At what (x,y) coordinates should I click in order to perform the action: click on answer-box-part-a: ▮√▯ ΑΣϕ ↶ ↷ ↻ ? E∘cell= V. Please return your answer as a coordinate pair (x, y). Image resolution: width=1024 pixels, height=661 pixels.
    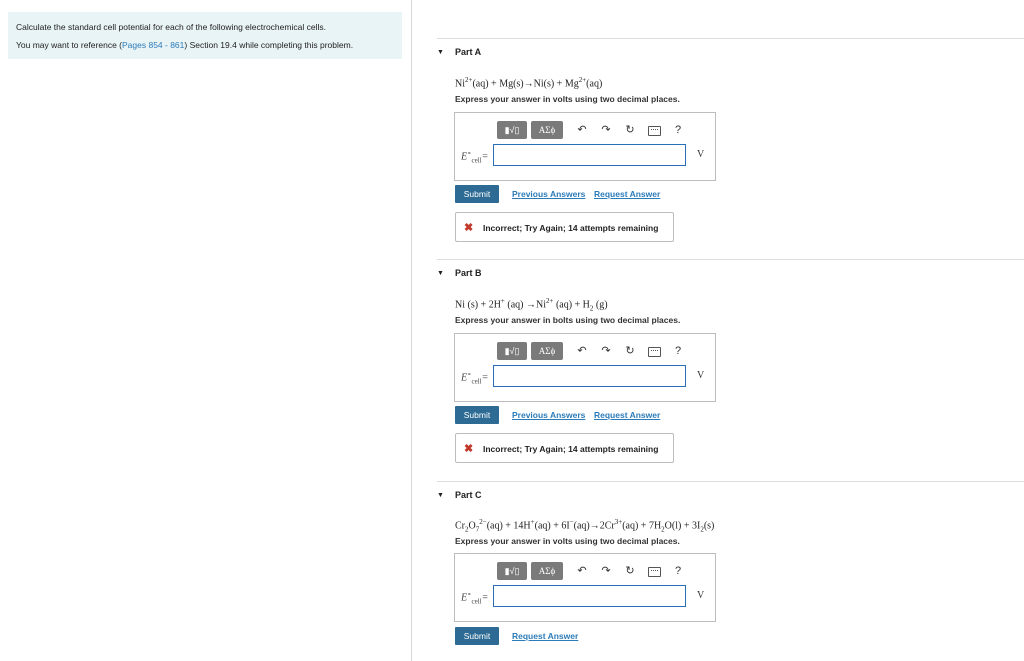
    Looking at the image, I should click on (585, 146).